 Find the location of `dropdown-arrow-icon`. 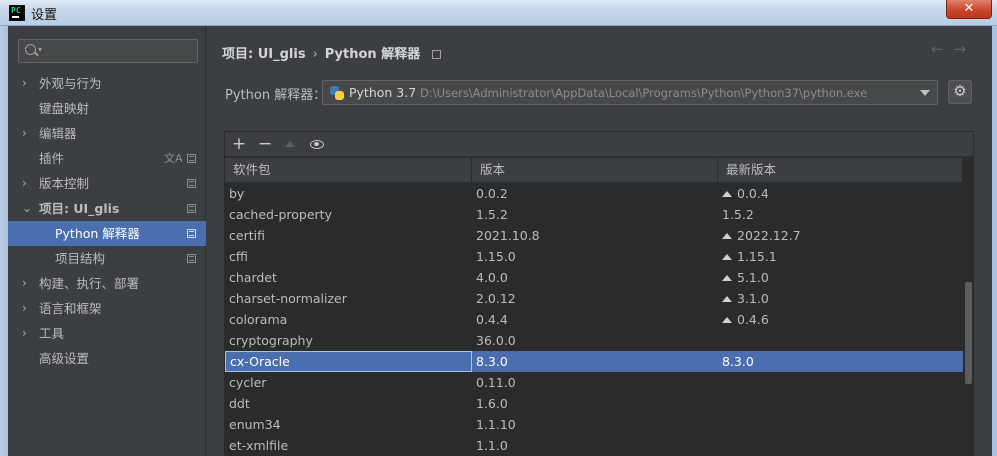

dropdown-arrow-icon is located at coordinates (925, 93).